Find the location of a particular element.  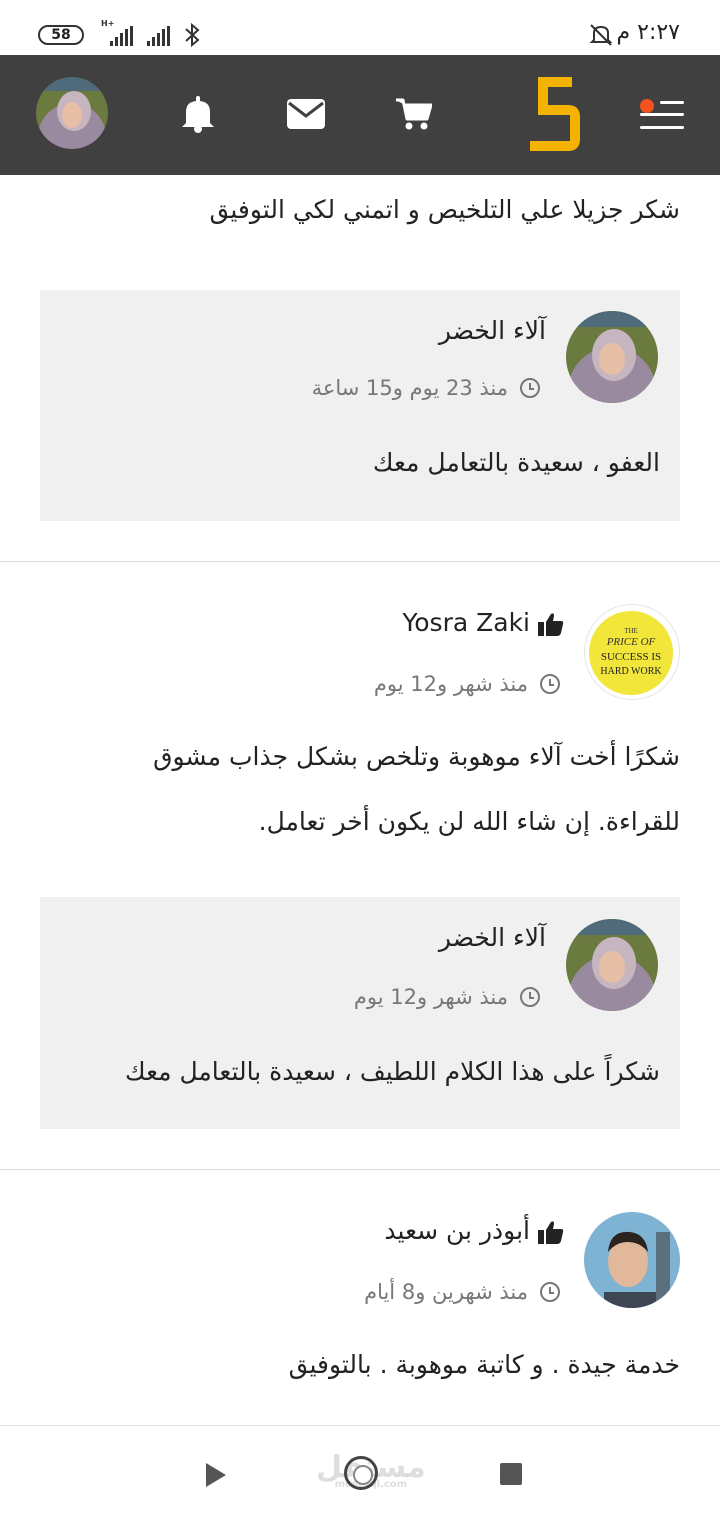

battery-indicator: 58 is located at coordinates (61, 35).